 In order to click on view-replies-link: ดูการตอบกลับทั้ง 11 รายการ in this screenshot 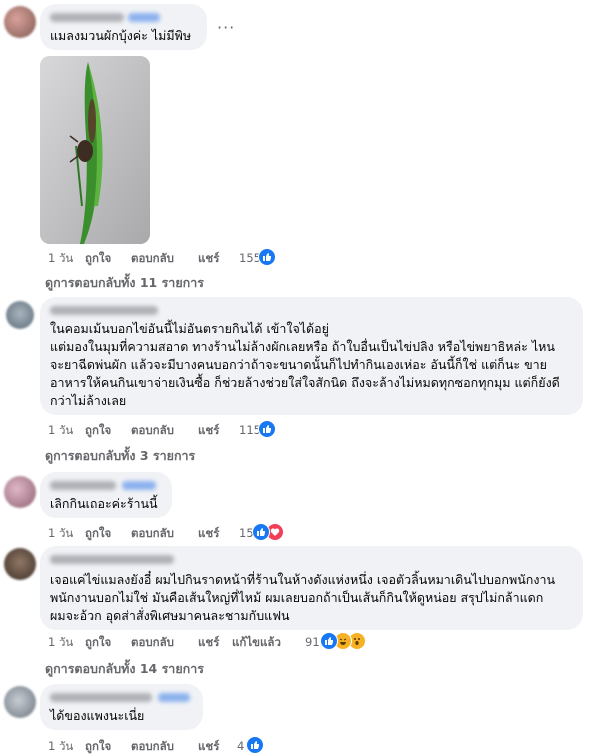, I will do `click(124, 283)`.